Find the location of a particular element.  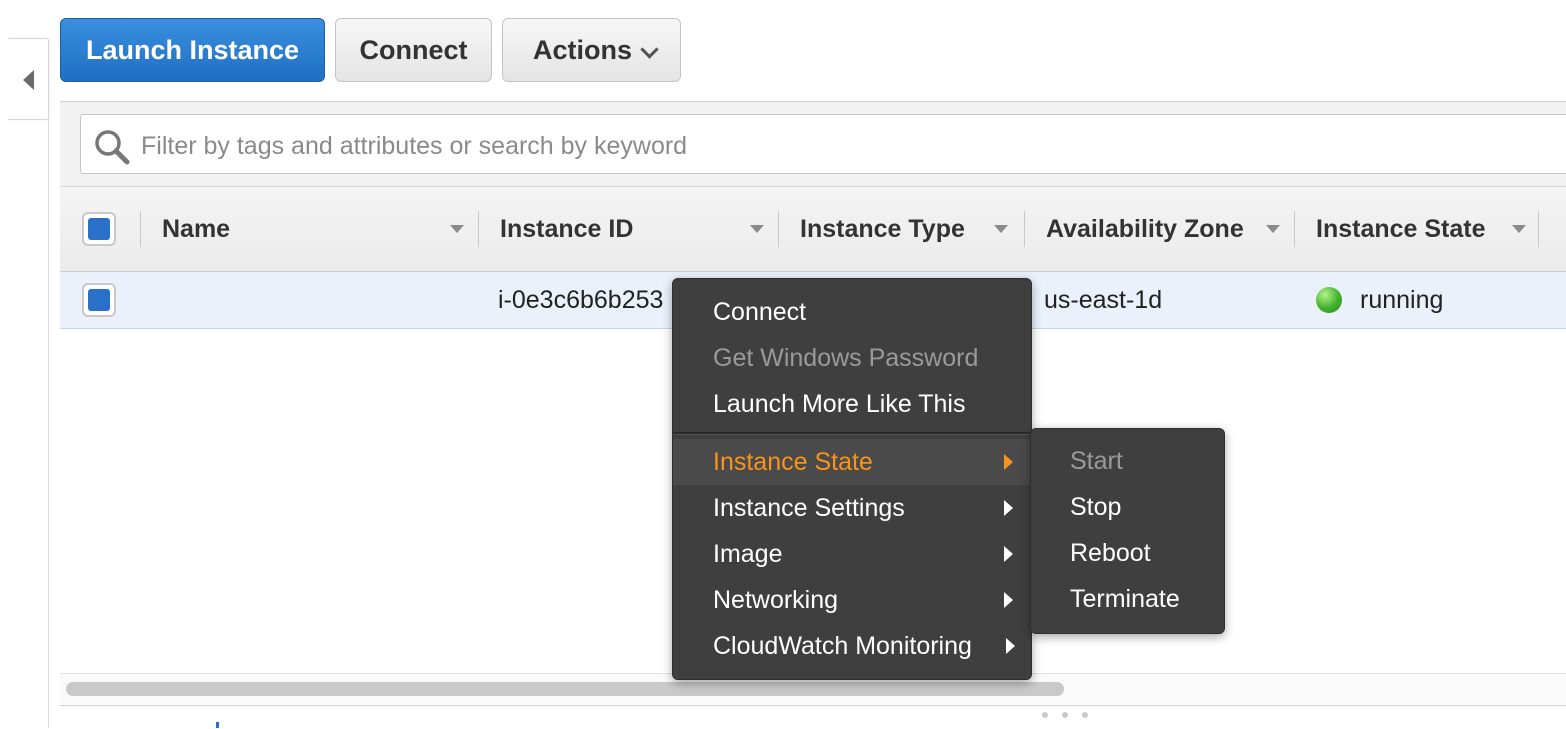

cell-availability-zone: us-east-1d is located at coordinates (1103, 299).